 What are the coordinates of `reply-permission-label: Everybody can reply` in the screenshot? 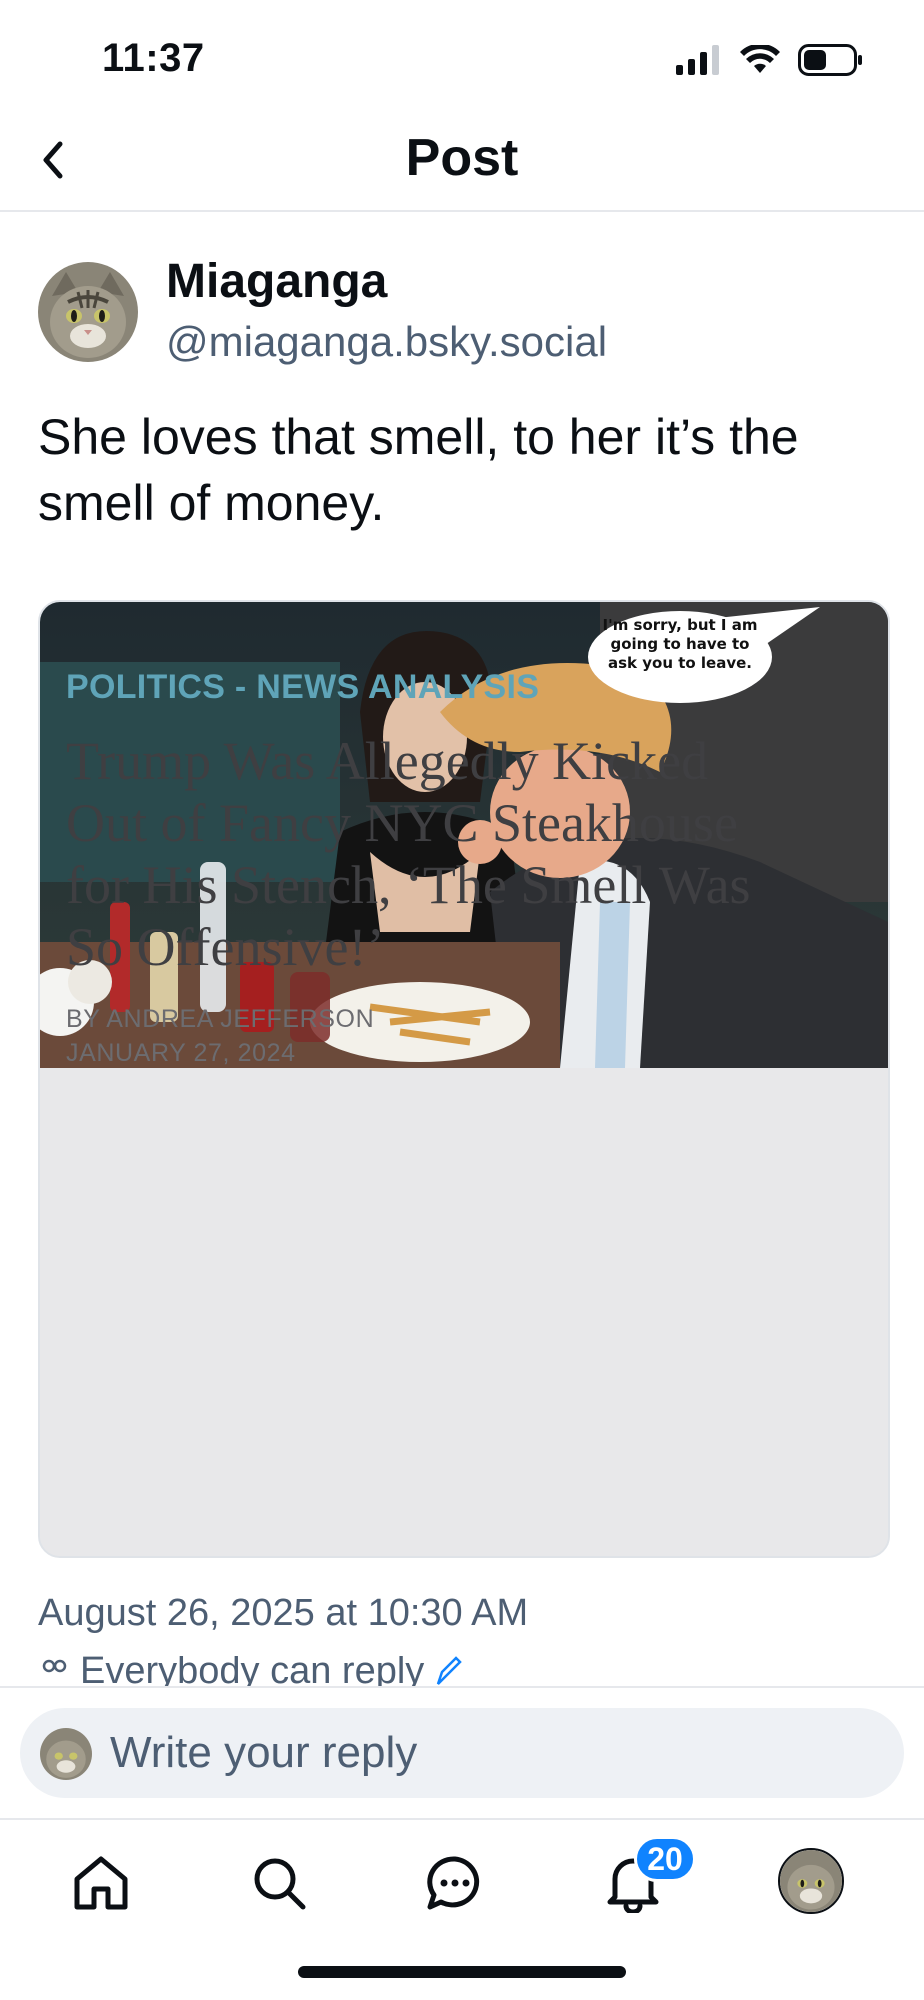 It's located at (252, 1671).